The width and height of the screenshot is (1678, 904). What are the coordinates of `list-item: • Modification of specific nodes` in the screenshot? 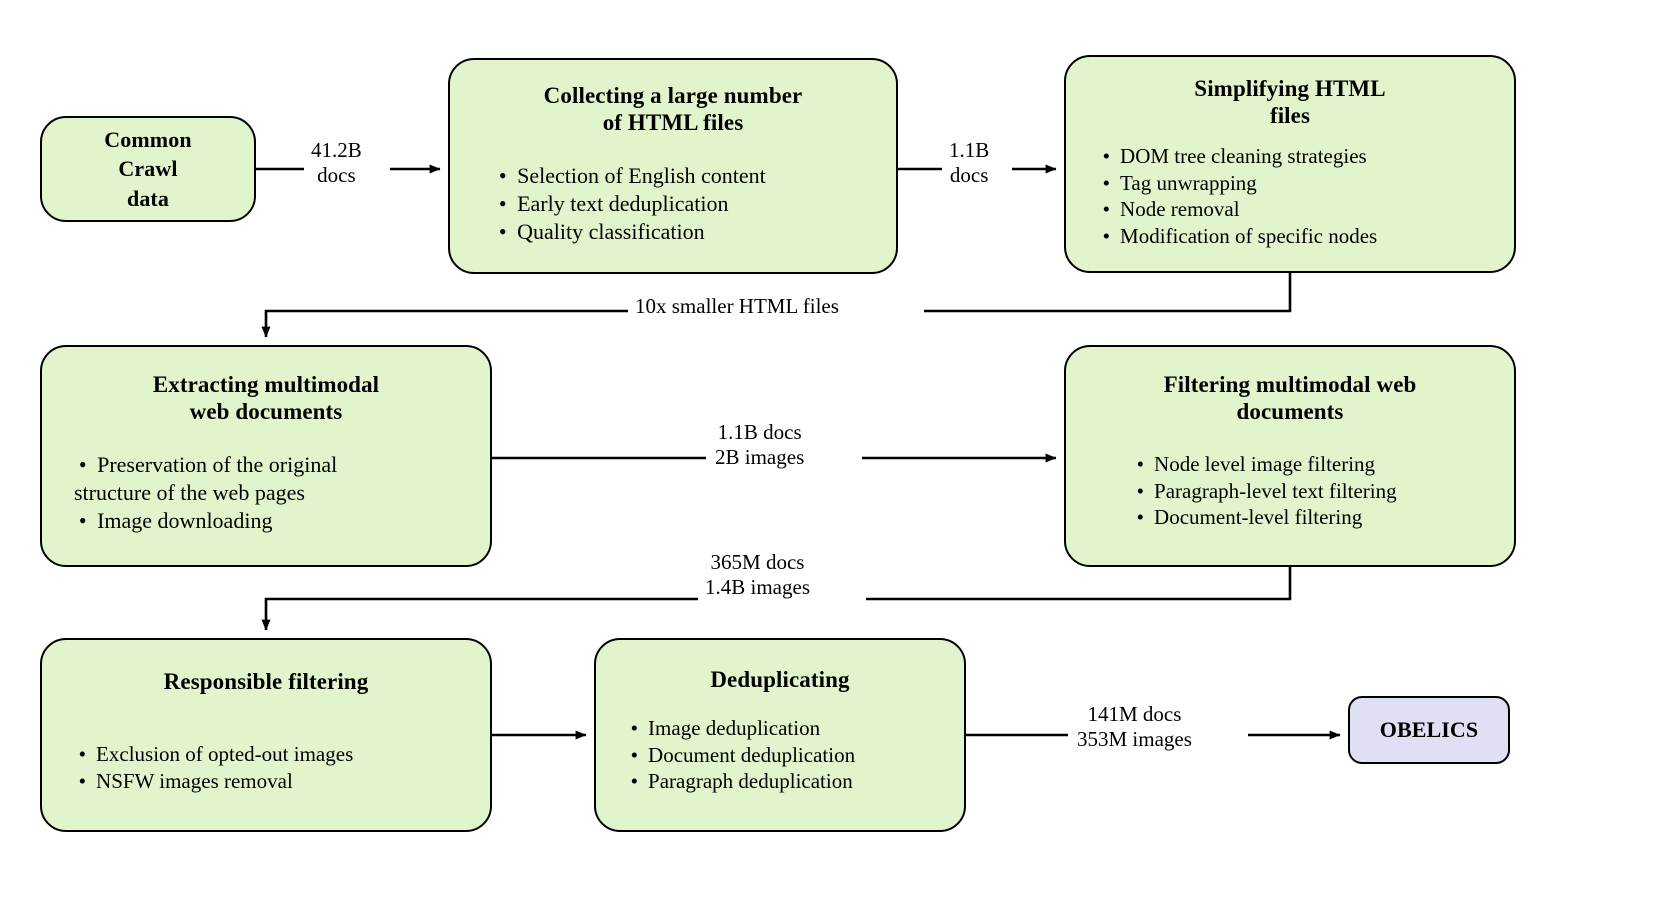 It's located at (1240, 235).